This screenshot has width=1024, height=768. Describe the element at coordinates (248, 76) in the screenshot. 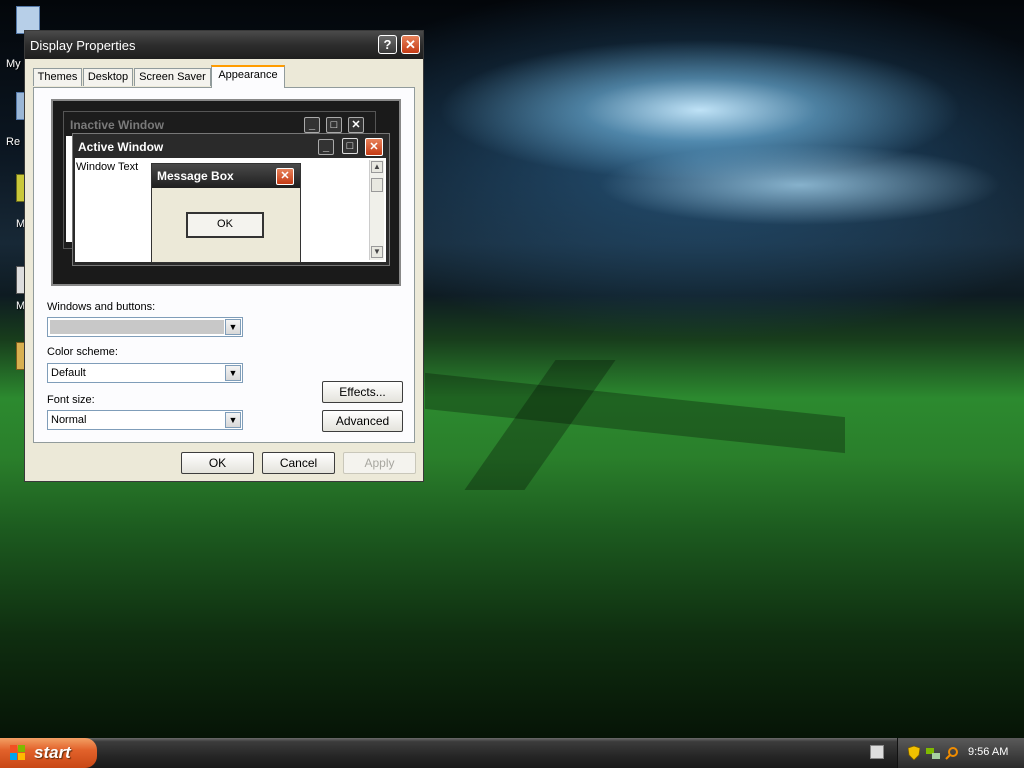

I see `tab-appearance: Appearance` at that location.